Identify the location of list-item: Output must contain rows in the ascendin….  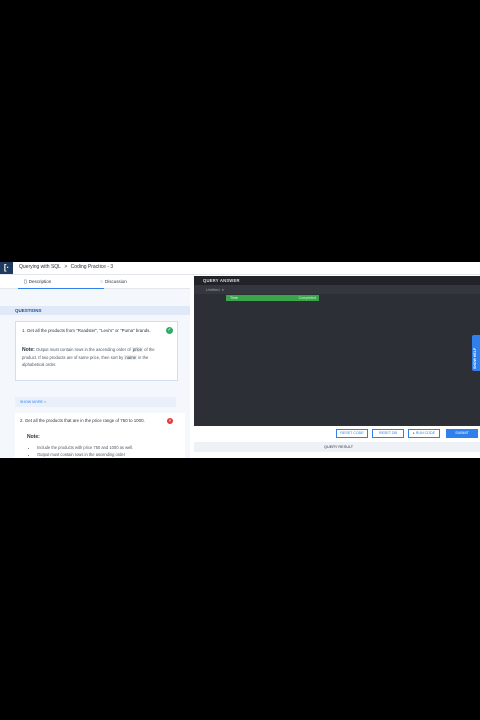
(85, 454).